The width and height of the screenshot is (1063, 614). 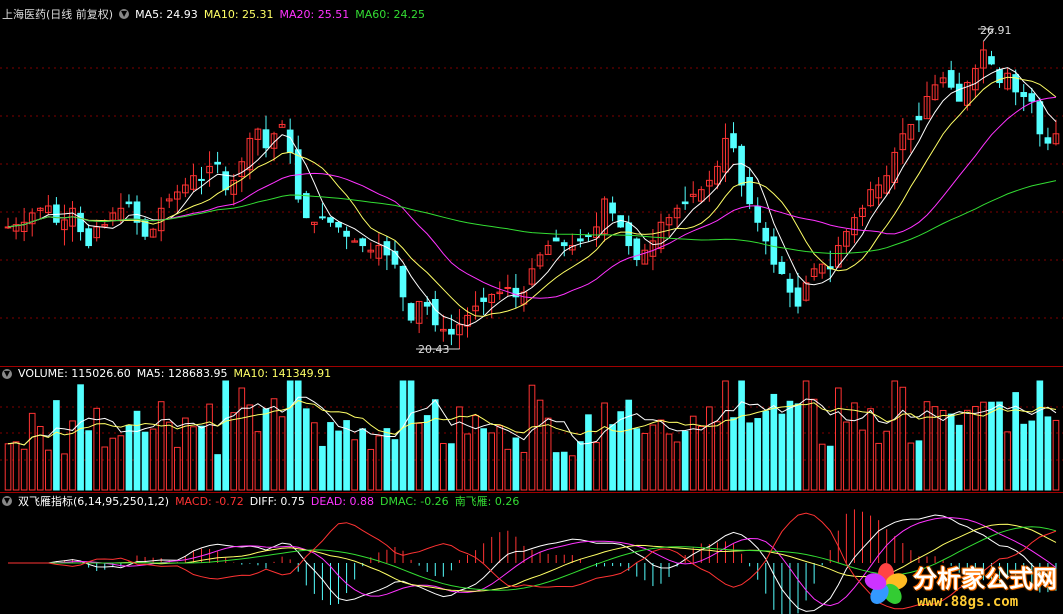 What do you see at coordinates (968, 602) in the screenshot?
I see `watermark-url: www.88gs.com` at bounding box center [968, 602].